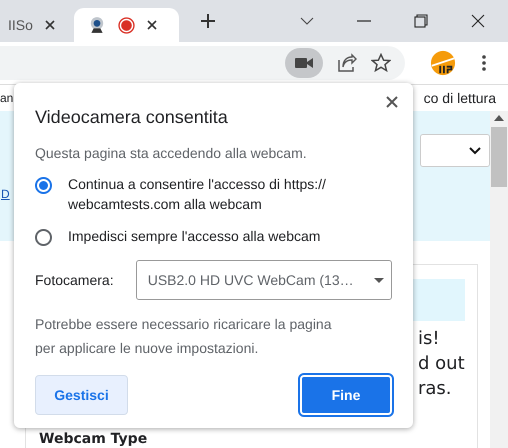 Image resolution: width=508 pixels, height=448 pixels. What do you see at coordinates (498, 157) in the screenshot?
I see `scrollbar-thumb` at bounding box center [498, 157].